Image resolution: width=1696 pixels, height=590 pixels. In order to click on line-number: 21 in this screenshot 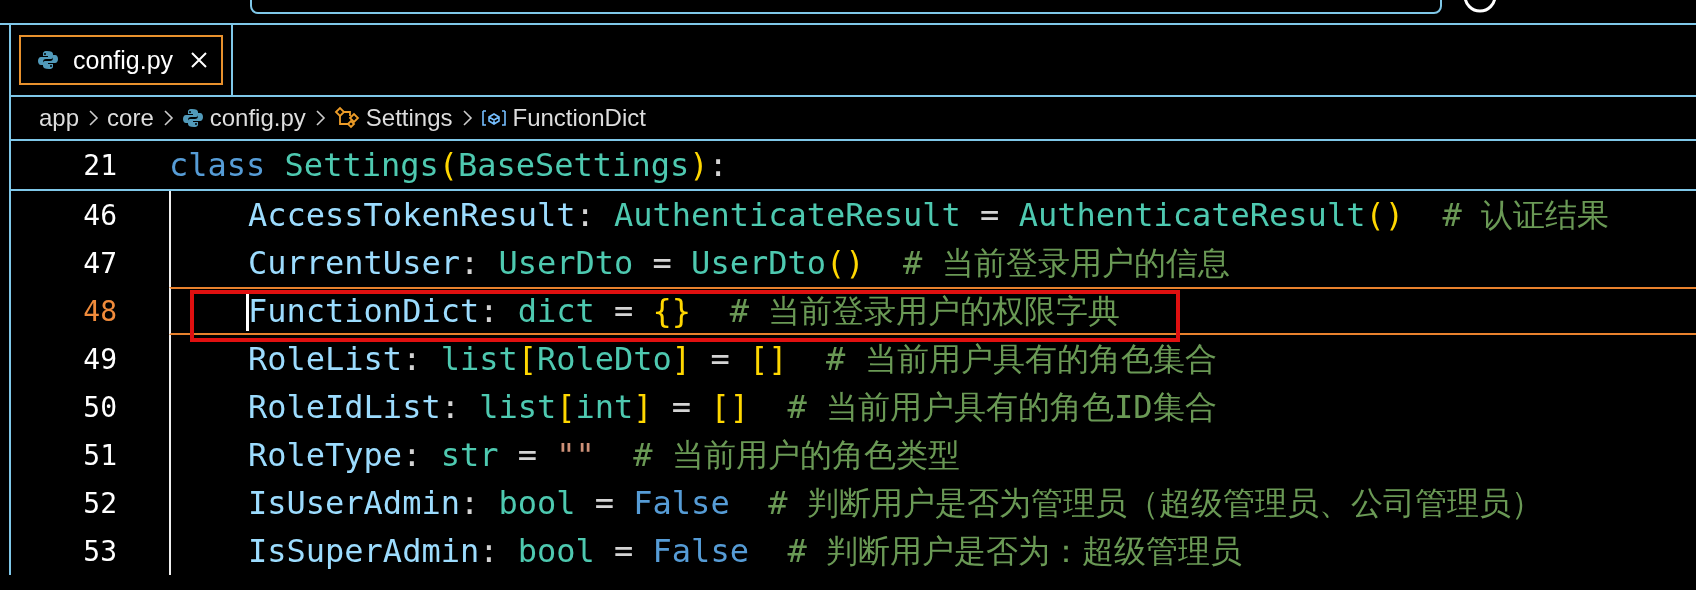, I will do `click(99, 165)`.